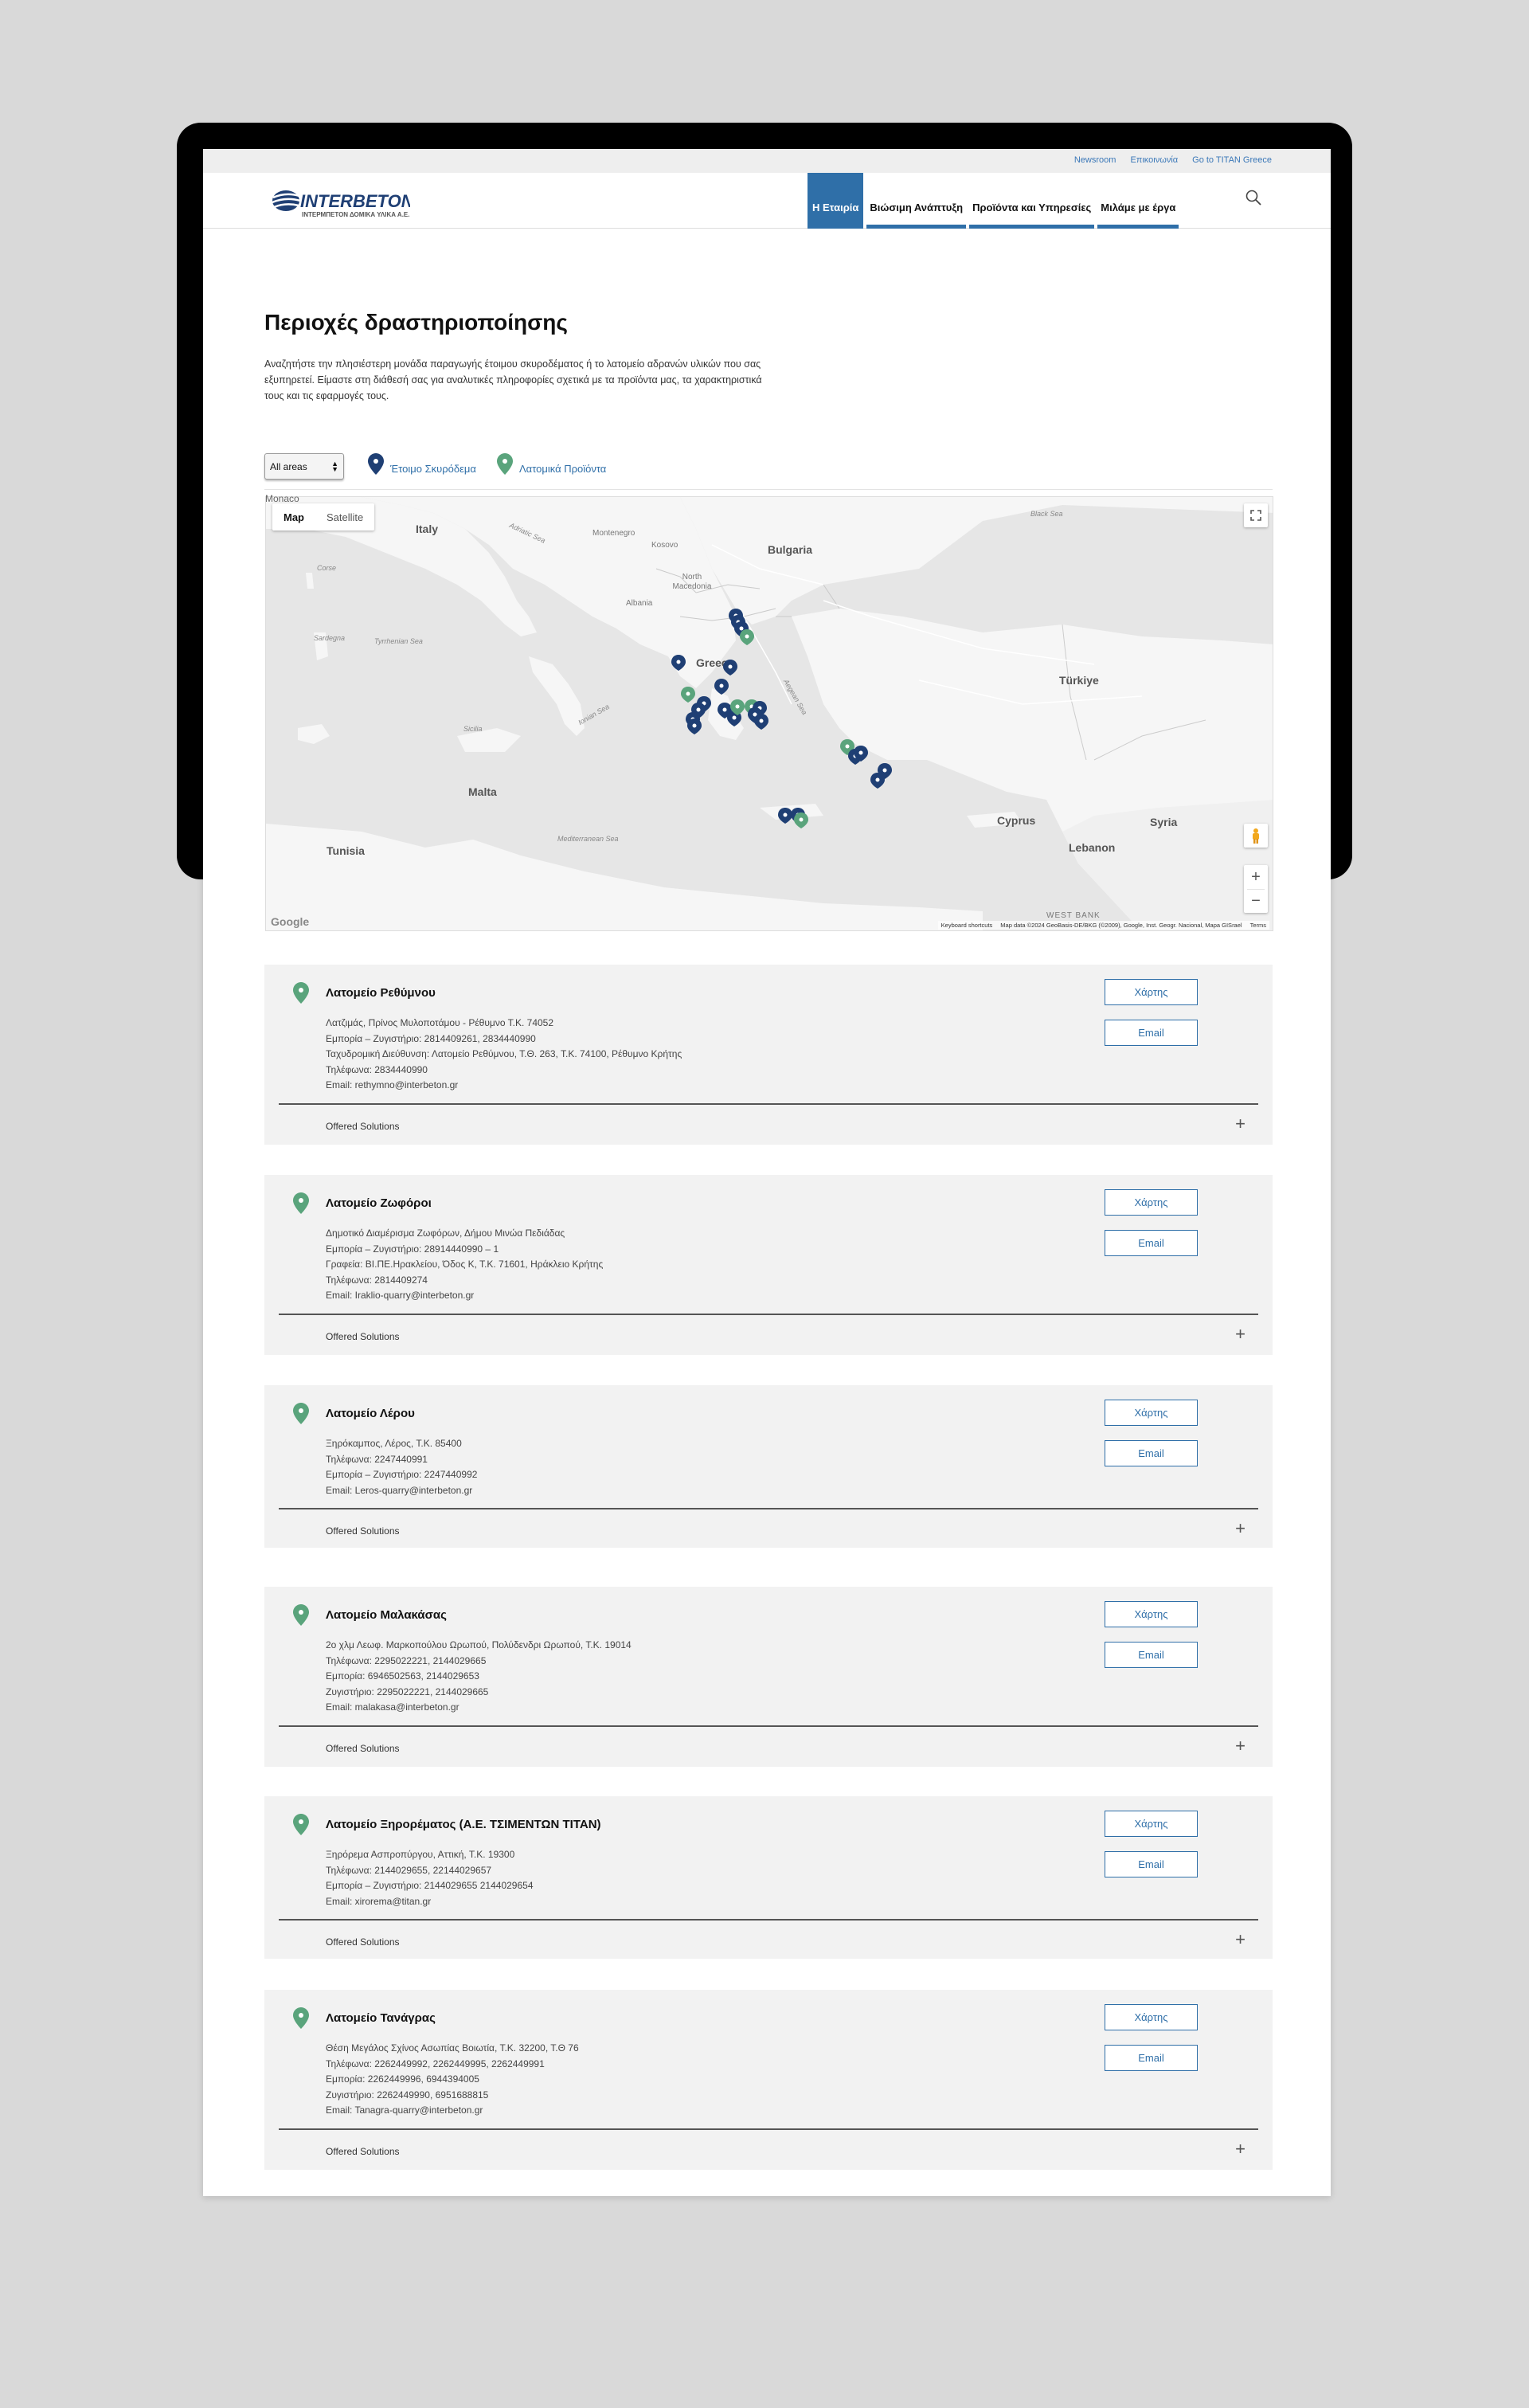  What do you see at coordinates (1258, 926) in the screenshot?
I see `terms-link: Terms` at bounding box center [1258, 926].